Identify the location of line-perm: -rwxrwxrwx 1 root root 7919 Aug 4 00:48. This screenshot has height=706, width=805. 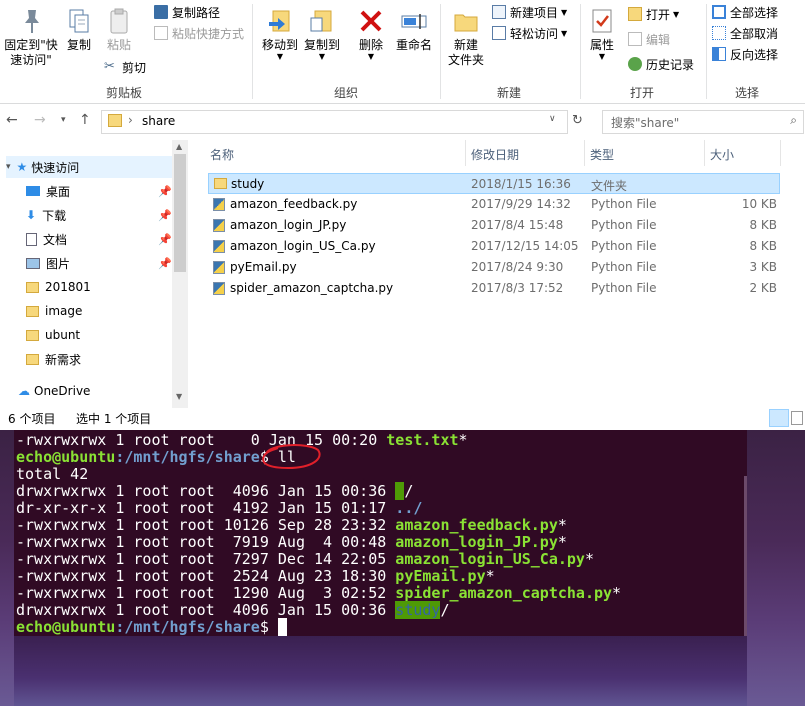
(206, 542).